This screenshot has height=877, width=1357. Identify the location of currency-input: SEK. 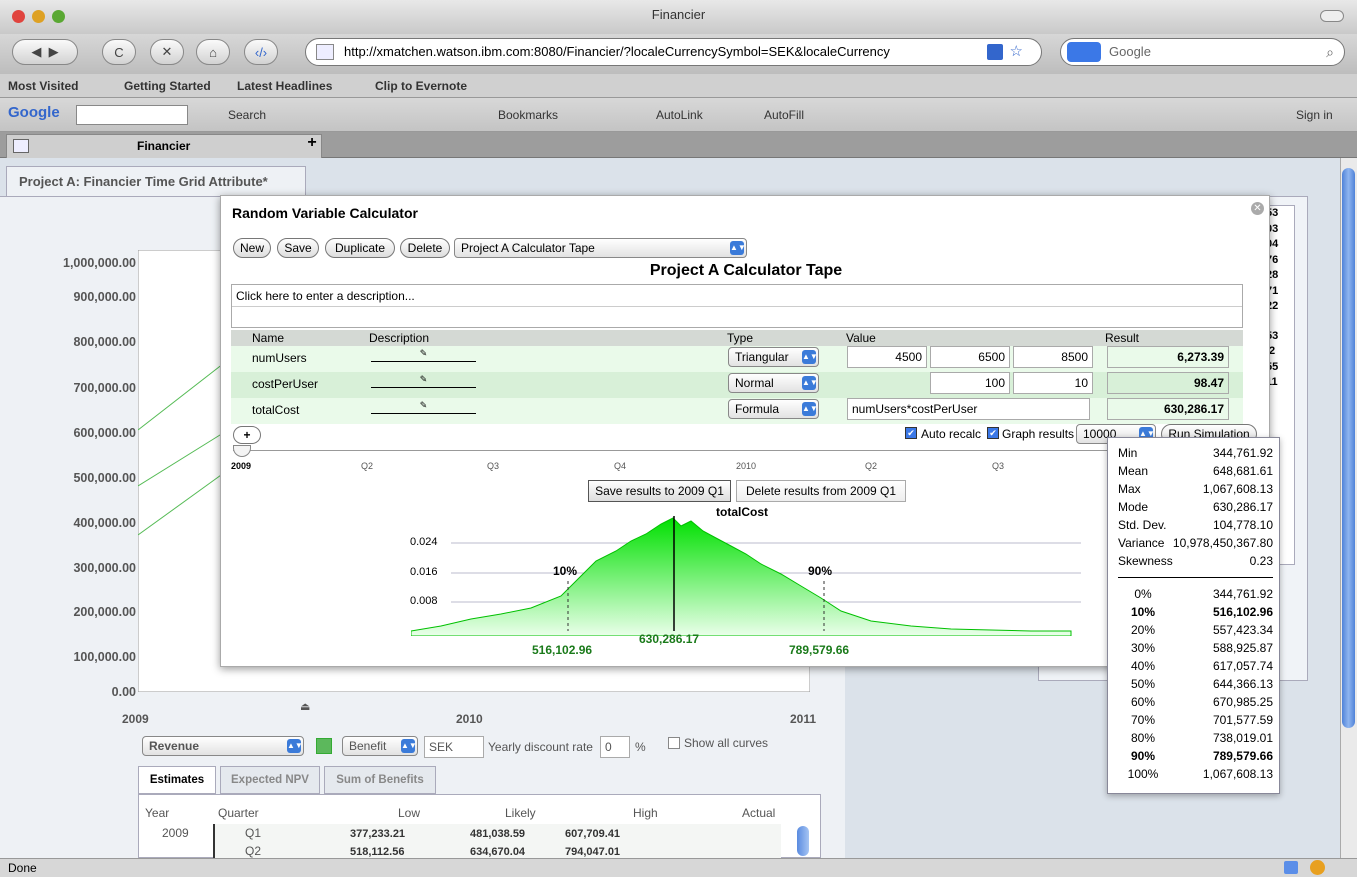
(454, 747).